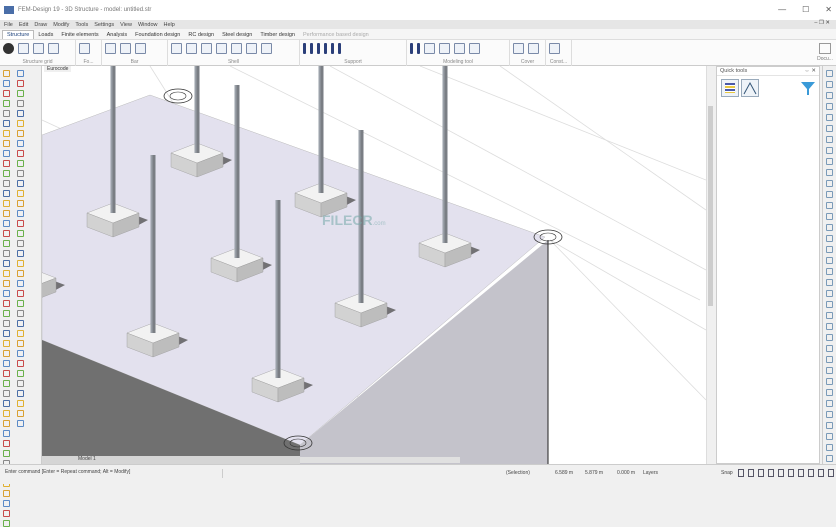 The image size is (836, 527). I want to click on tab-foundation-design: Foundation design, so click(157, 35).